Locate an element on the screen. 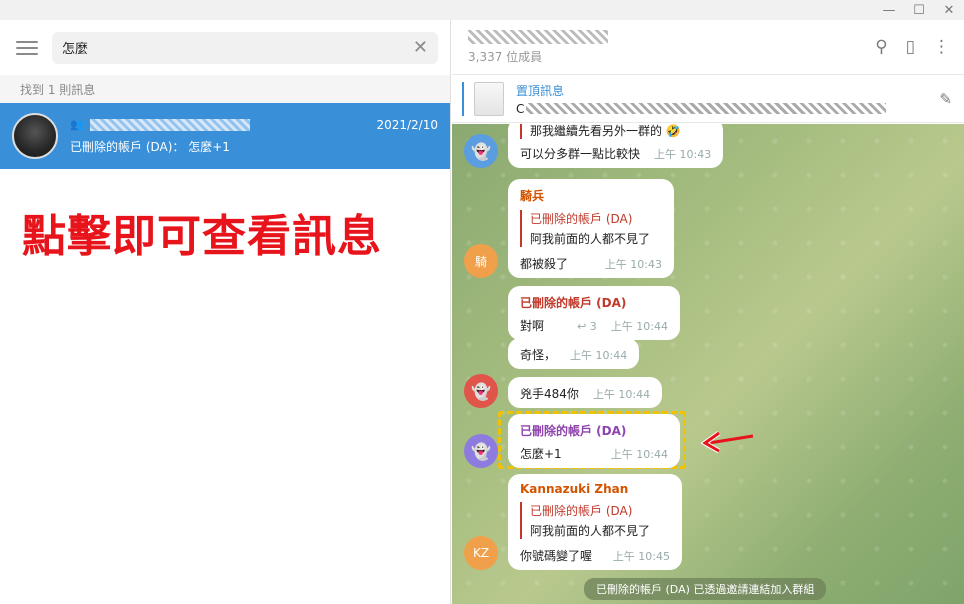 The height and width of the screenshot is (604, 964). result-preview: 已刪除的帳戶 (DA)： 怎麼+1 is located at coordinates (150, 147).